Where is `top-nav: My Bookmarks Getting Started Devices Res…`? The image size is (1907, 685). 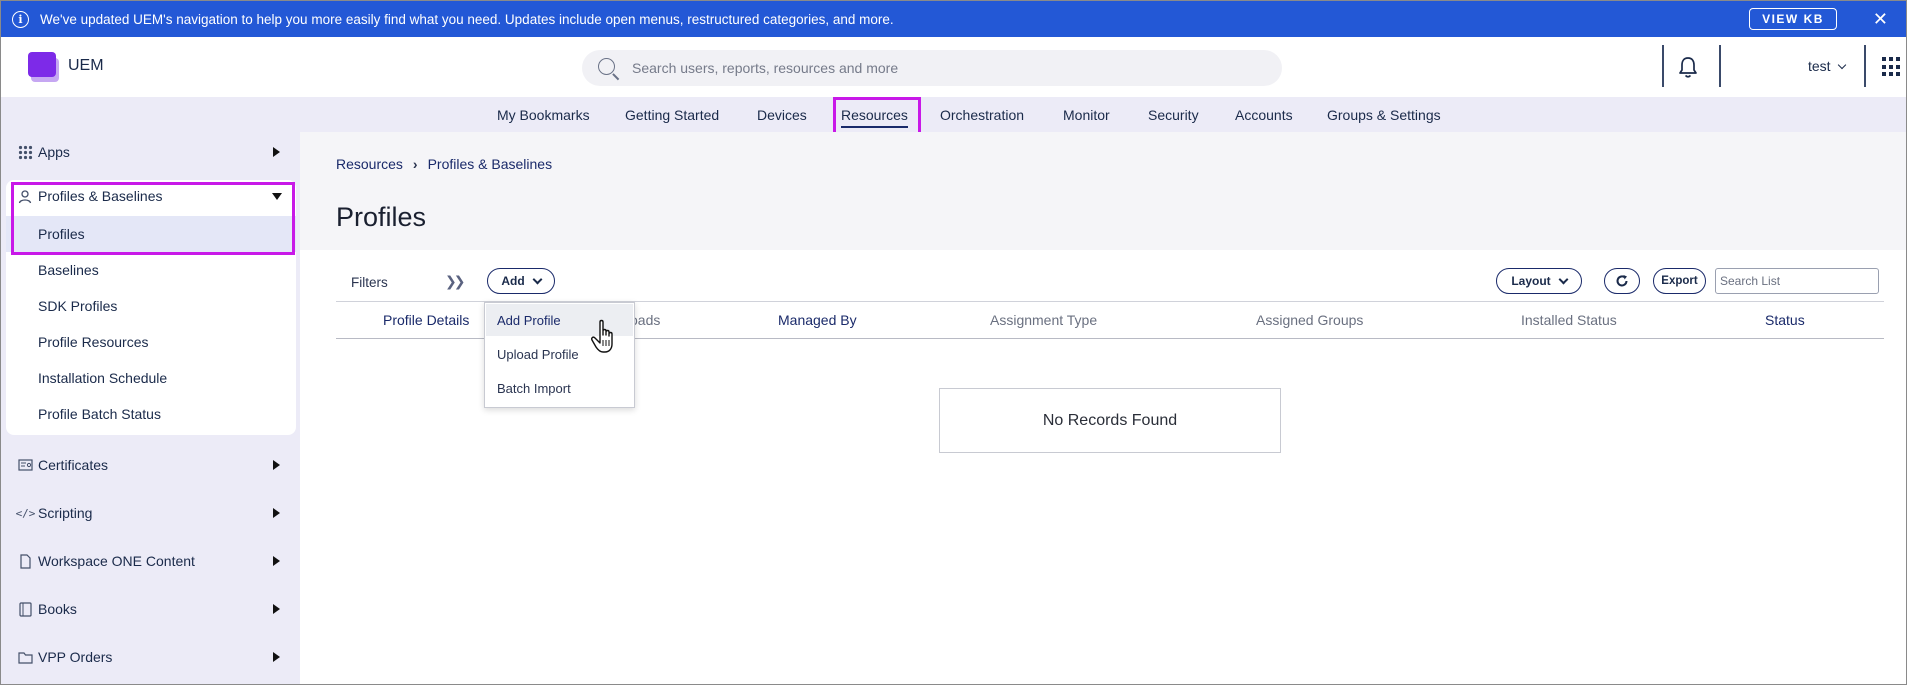 top-nav: My Bookmarks Getting Started Devices Res… is located at coordinates (953, 114).